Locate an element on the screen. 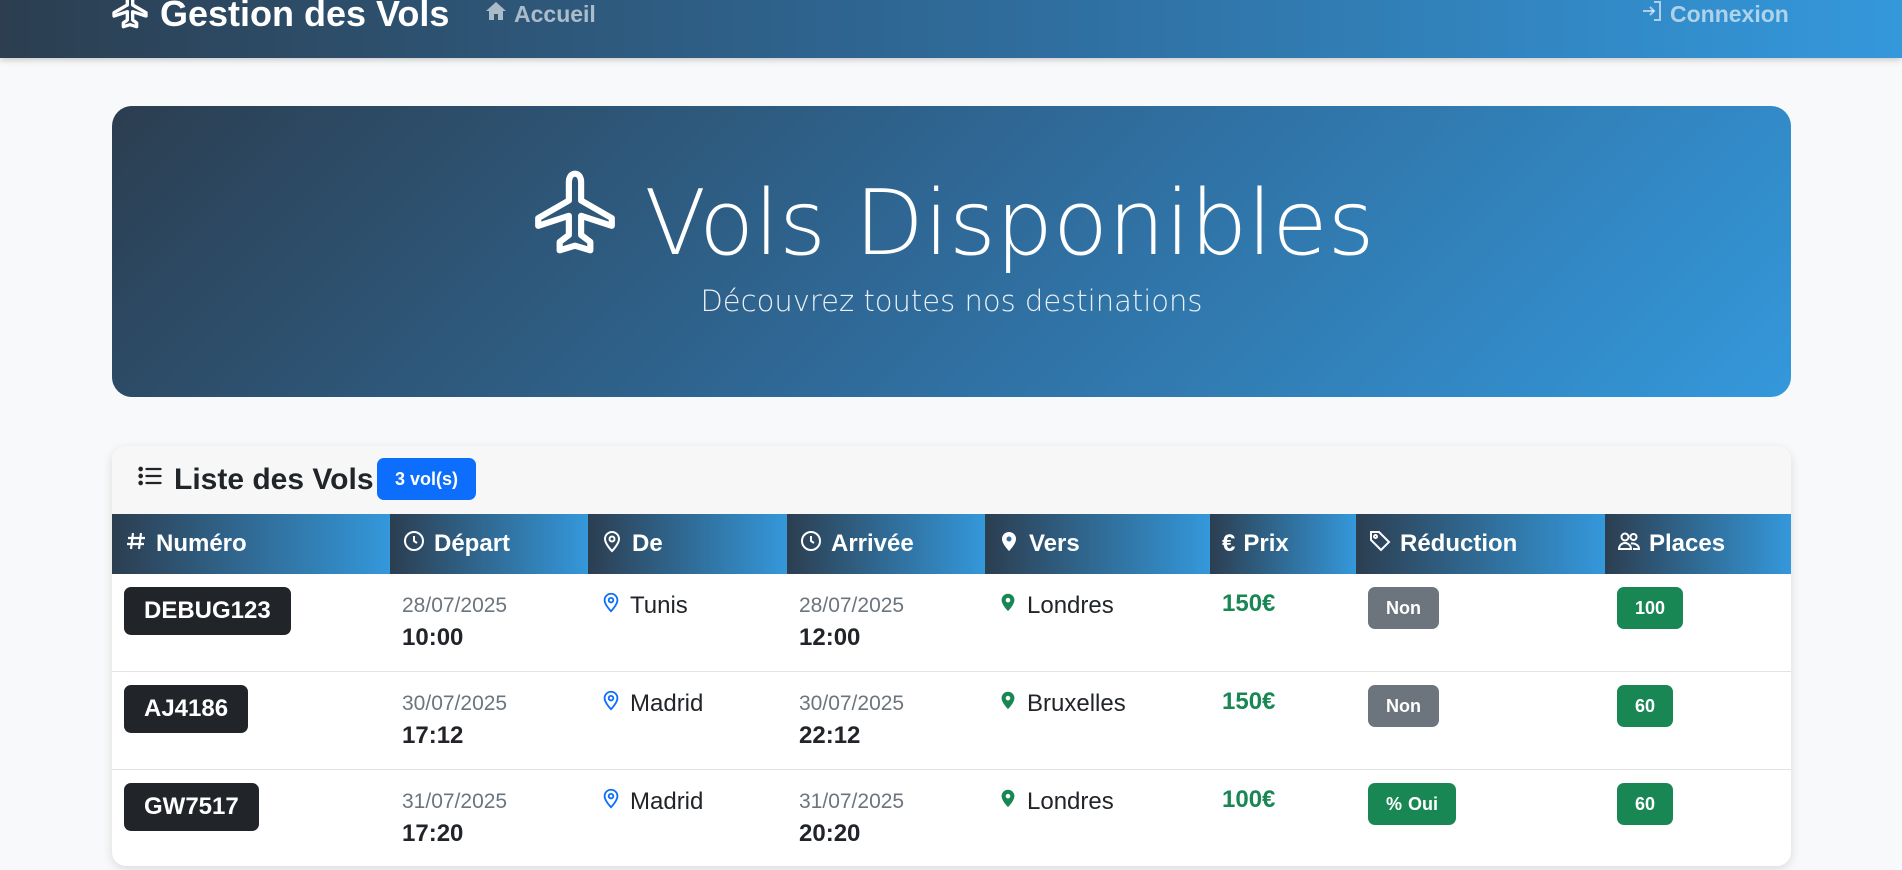 This screenshot has height=870, width=1902. col-de-label: De is located at coordinates (647, 543).